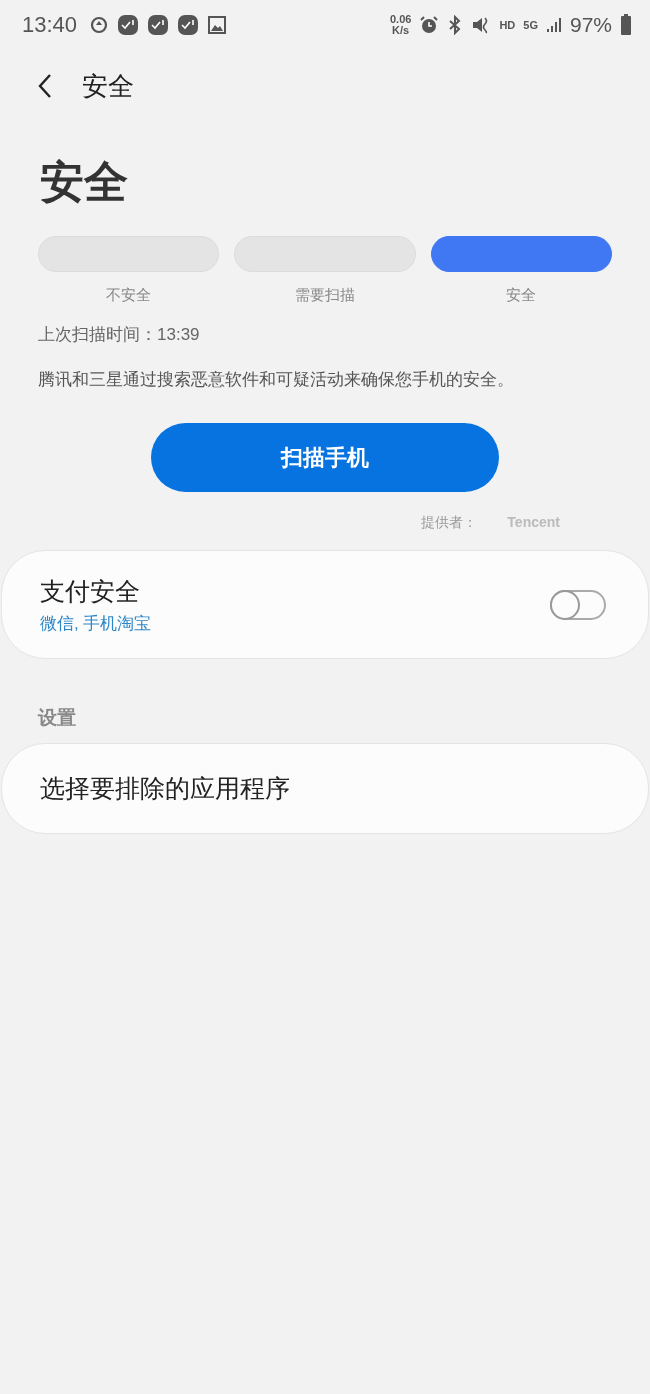 The image size is (650, 1394). I want to click on image-icon, so click(217, 25).